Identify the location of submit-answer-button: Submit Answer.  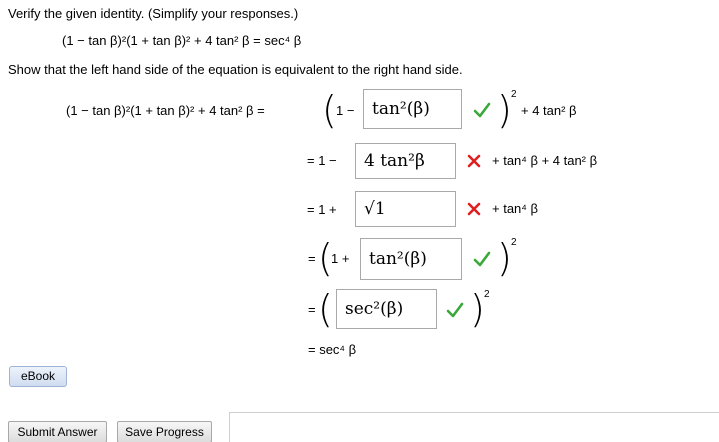
(57, 431).